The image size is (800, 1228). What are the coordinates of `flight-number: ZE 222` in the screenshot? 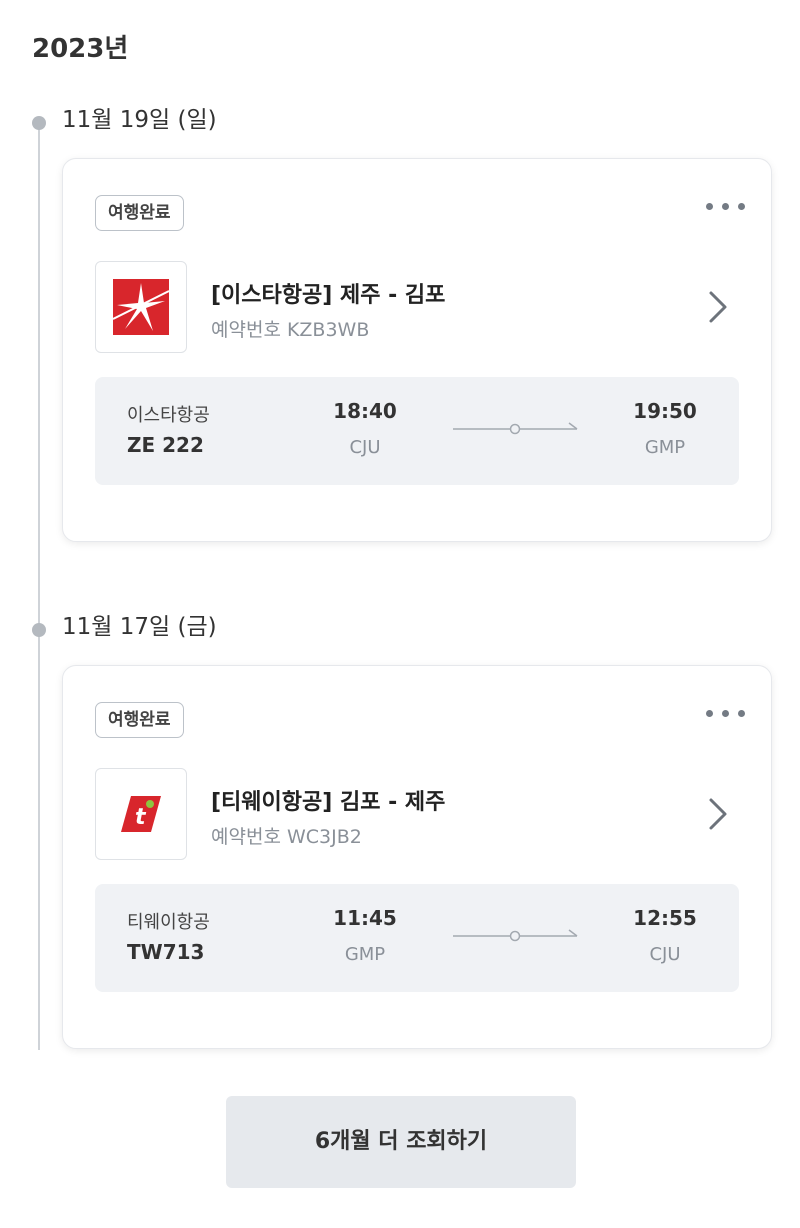 It's located at (165, 445).